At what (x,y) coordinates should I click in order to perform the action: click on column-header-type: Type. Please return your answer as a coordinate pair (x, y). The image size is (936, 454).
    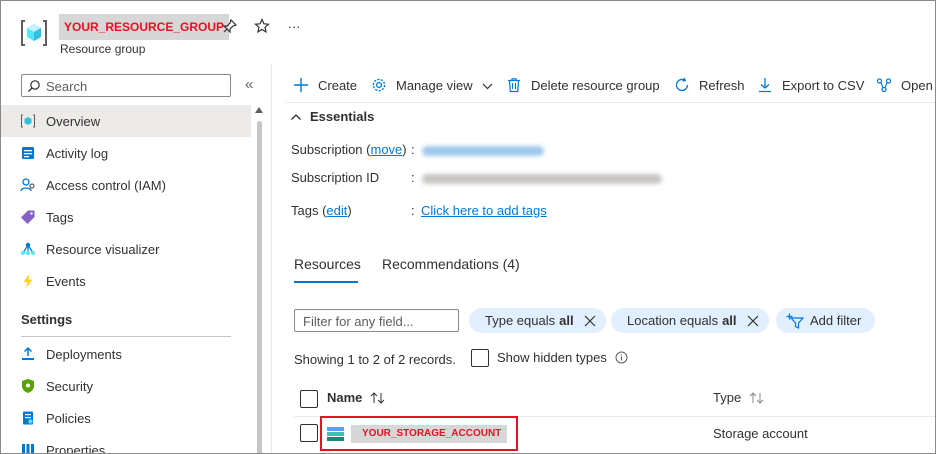
    Looking at the image, I should click on (739, 397).